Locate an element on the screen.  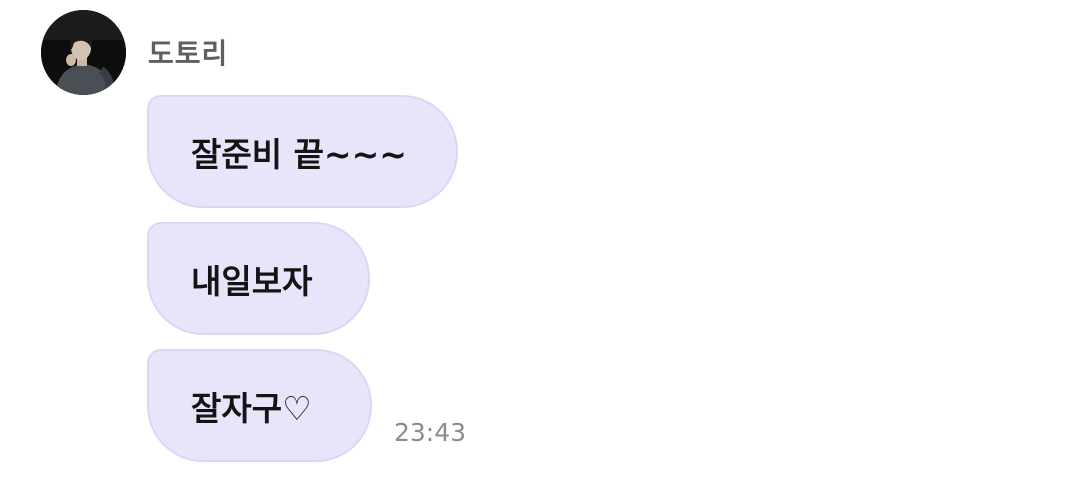
sender-name: 도토리 is located at coordinates (188, 53).